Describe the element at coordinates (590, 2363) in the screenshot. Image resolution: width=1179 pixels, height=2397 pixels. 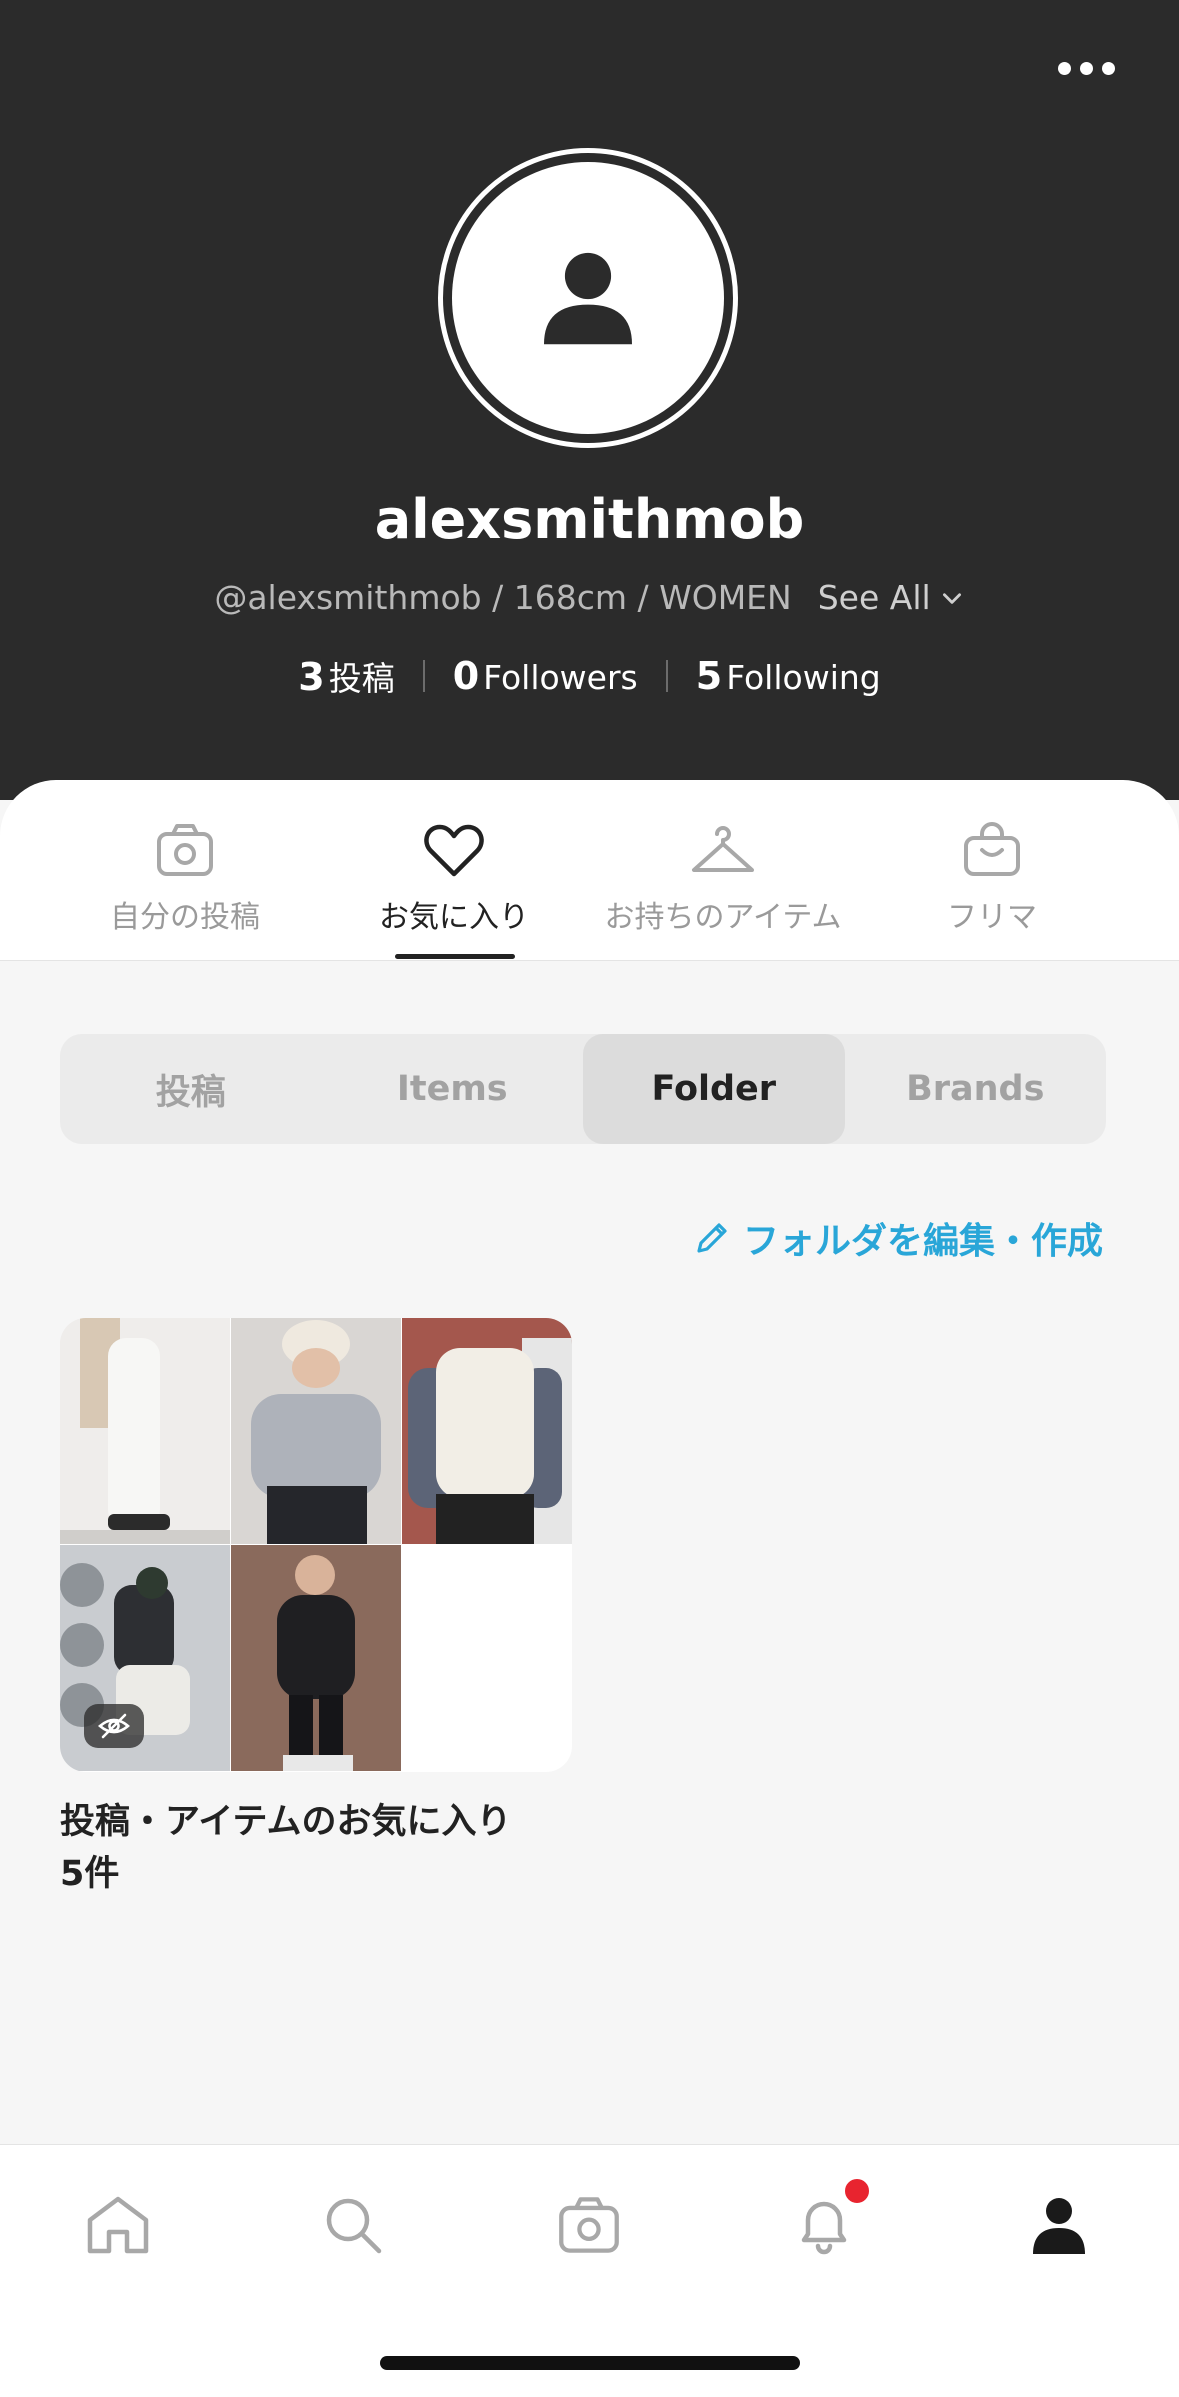
I see `home-indicator` at that location.